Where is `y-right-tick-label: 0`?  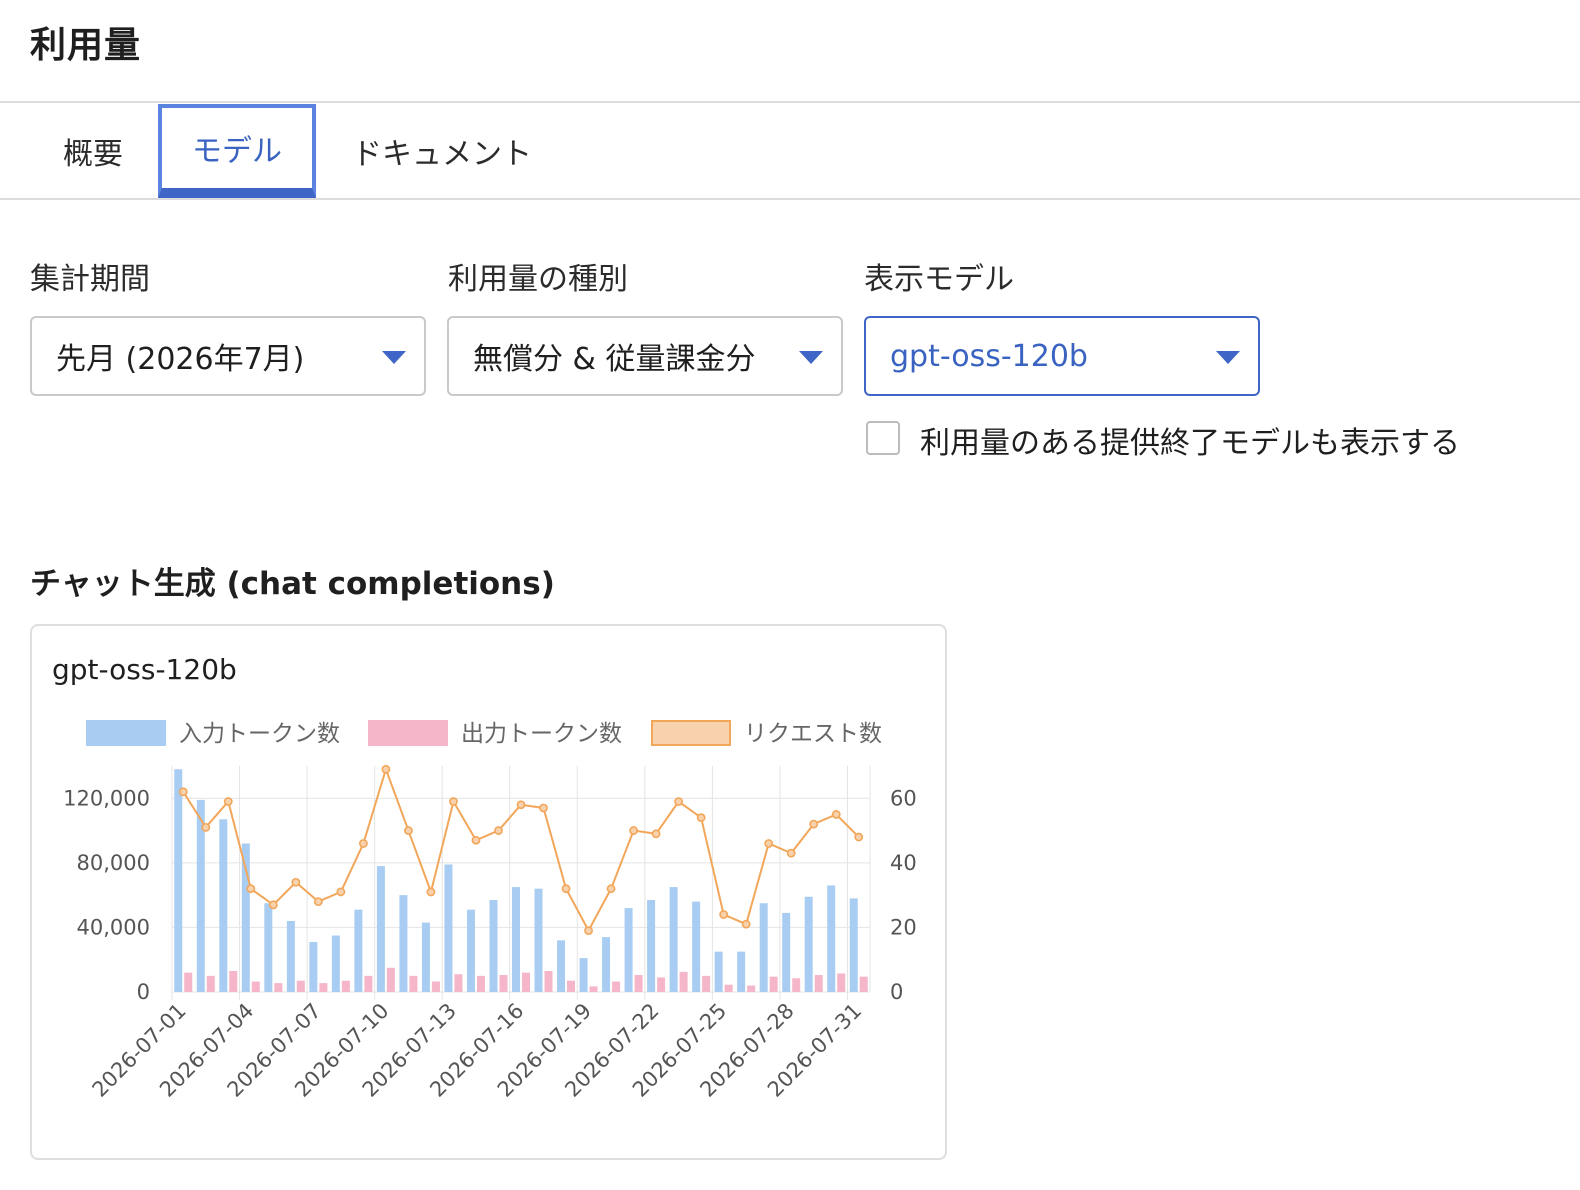 y-right-tick-label: 0 is located at coordinates (896, 992).